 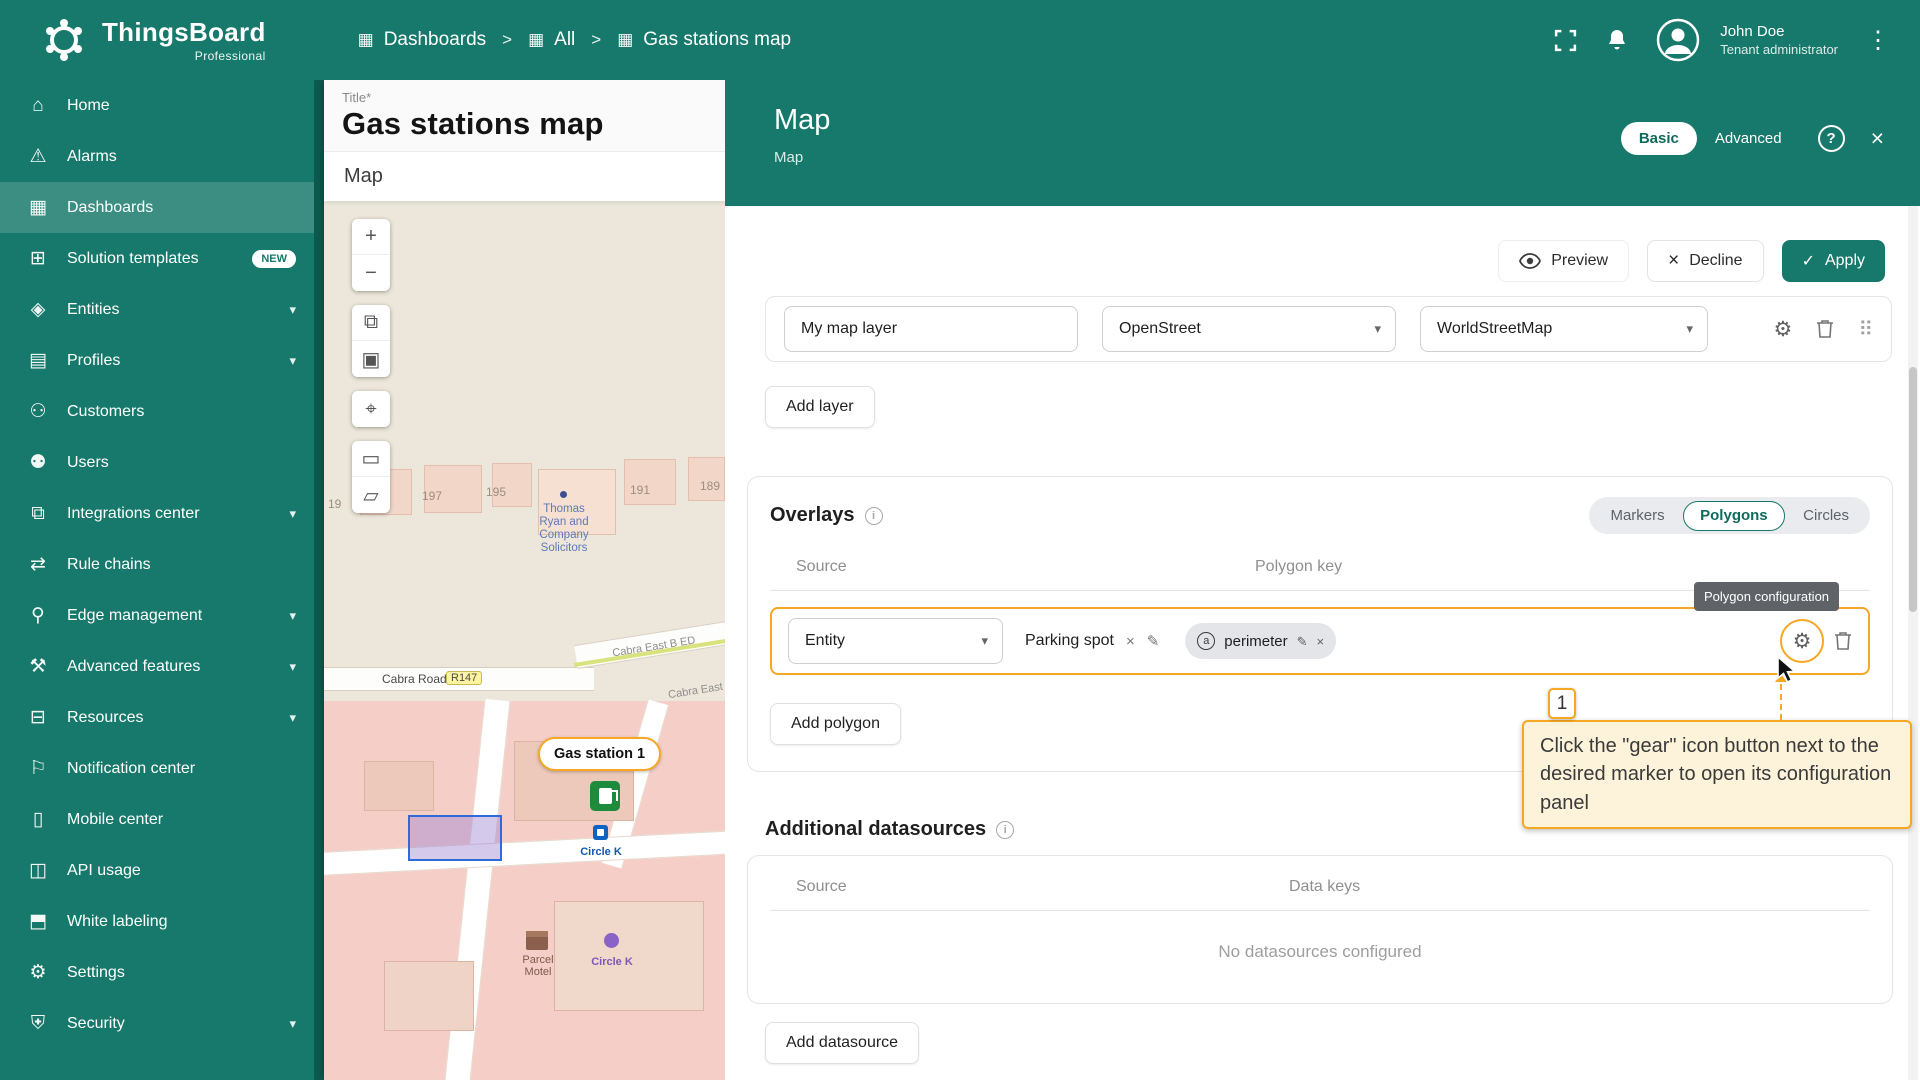 I want to click on notifications-bell-button, so click(x=1617, y=40).